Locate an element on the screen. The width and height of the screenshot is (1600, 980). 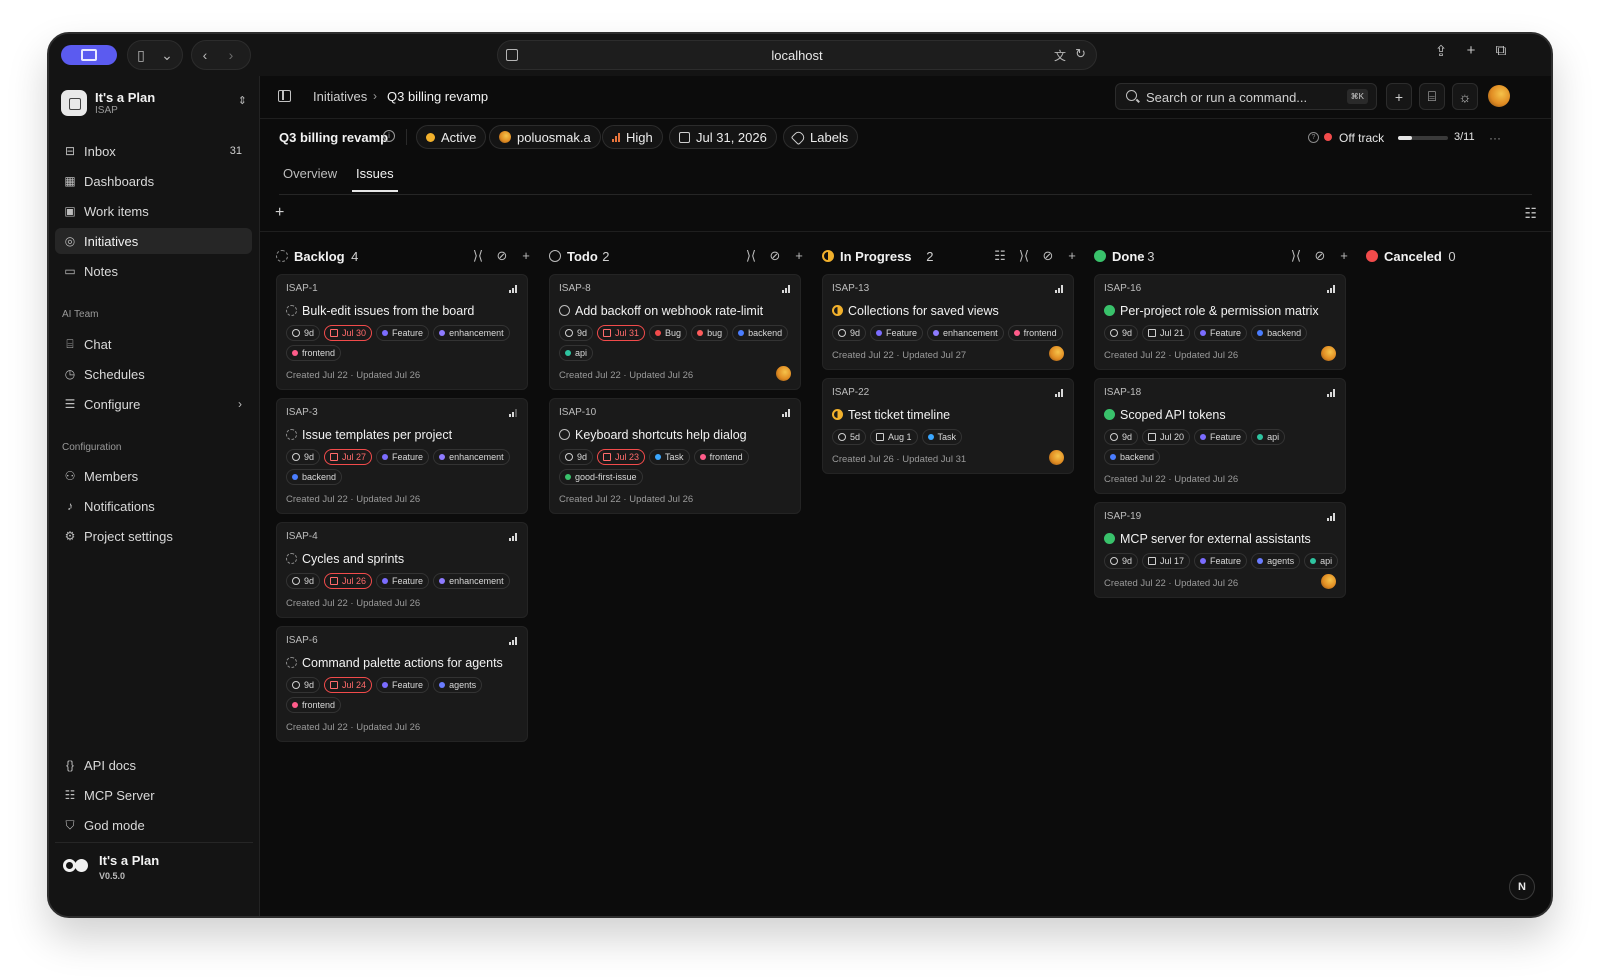
sidebar-toggle-icon is located at coordinates (284, 96).